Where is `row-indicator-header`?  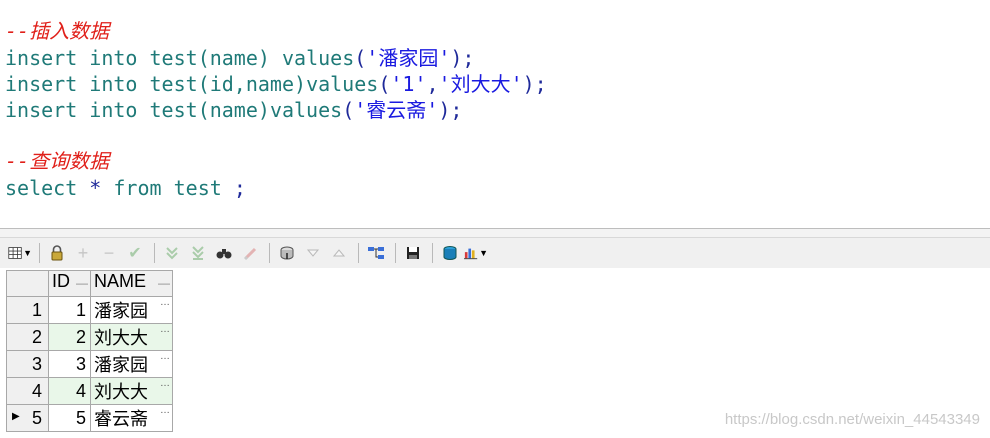 row-indicator-header is located at coordinates (27, 283).